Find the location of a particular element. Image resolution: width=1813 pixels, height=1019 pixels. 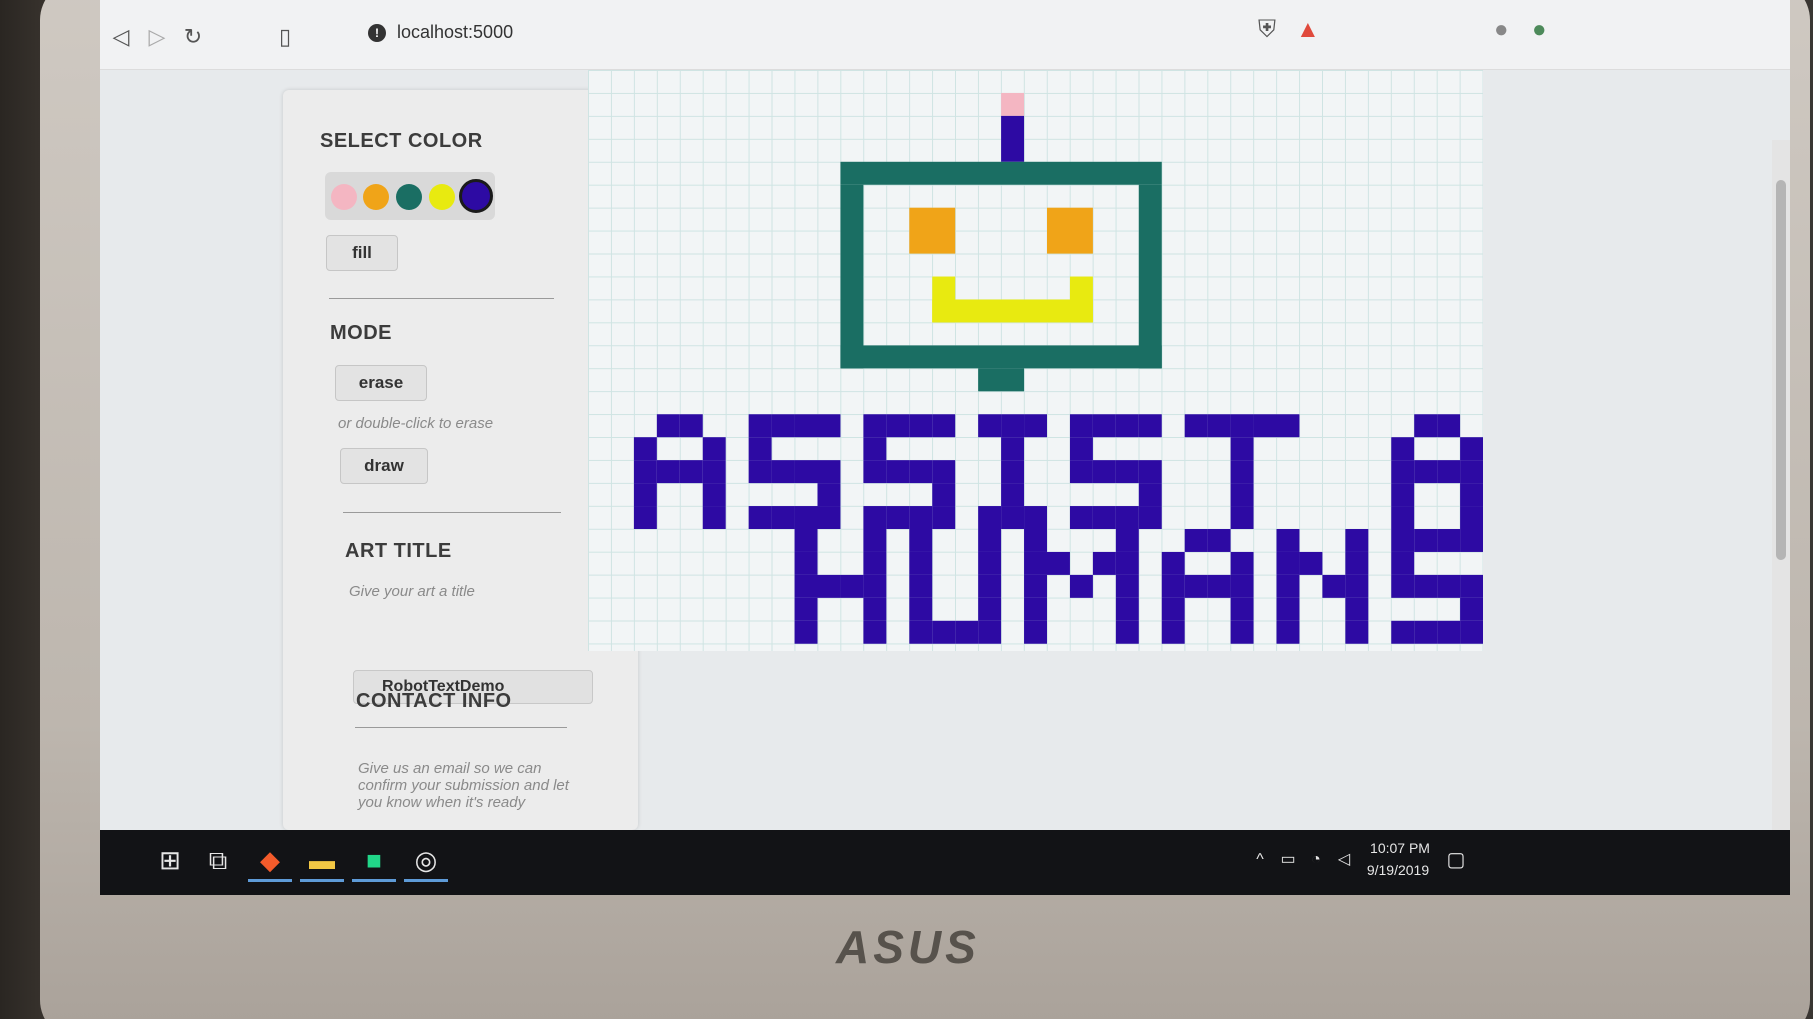

antenna-tip is located at coordinates (1013, 104).